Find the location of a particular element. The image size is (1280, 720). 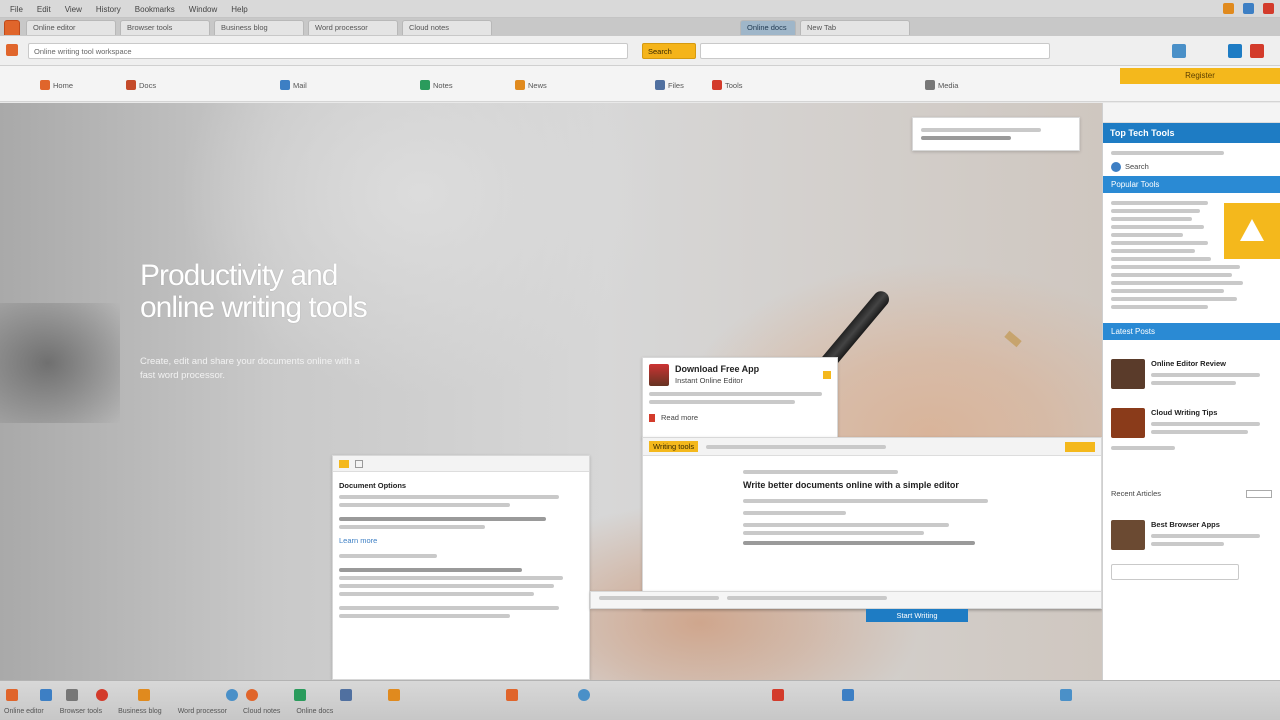

home-icon is located at coordinates (12, 50).